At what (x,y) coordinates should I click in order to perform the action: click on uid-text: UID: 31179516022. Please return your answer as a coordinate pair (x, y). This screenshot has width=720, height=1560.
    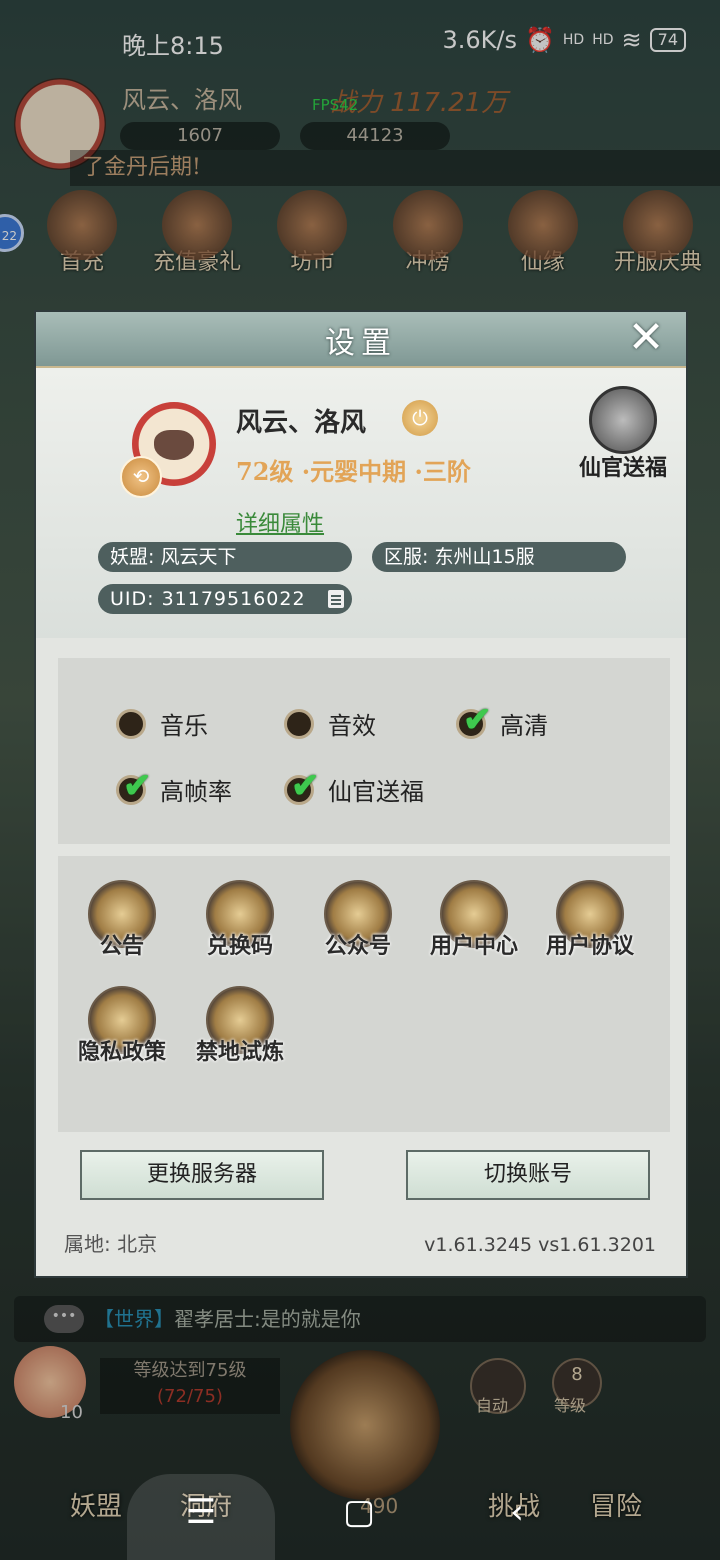
    Looking at the image, I should click on (208, 599).